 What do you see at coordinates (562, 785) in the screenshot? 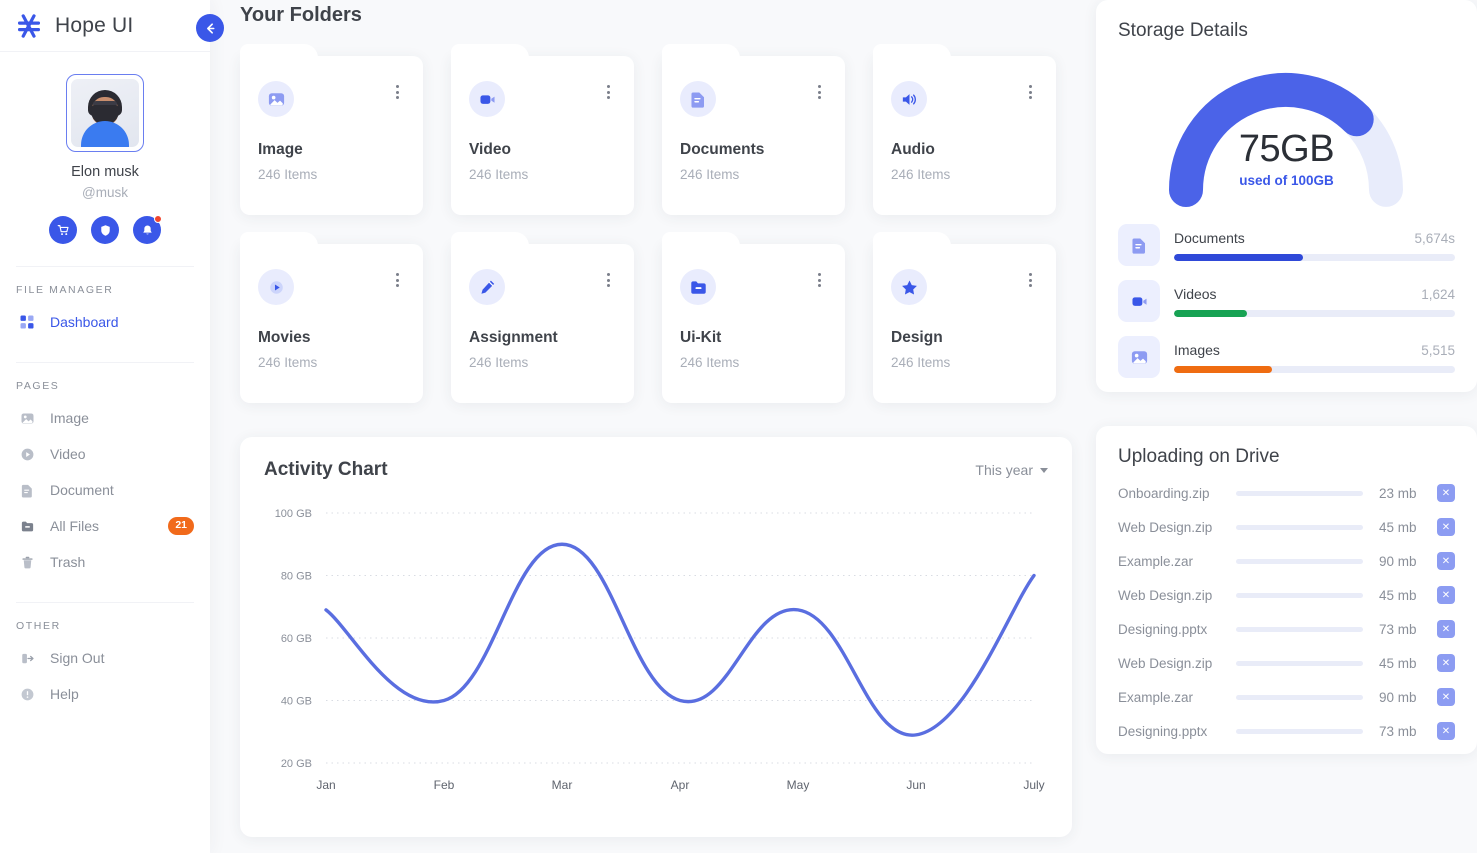
I see `svg-text: Mar` at bounding box center [562, 785].